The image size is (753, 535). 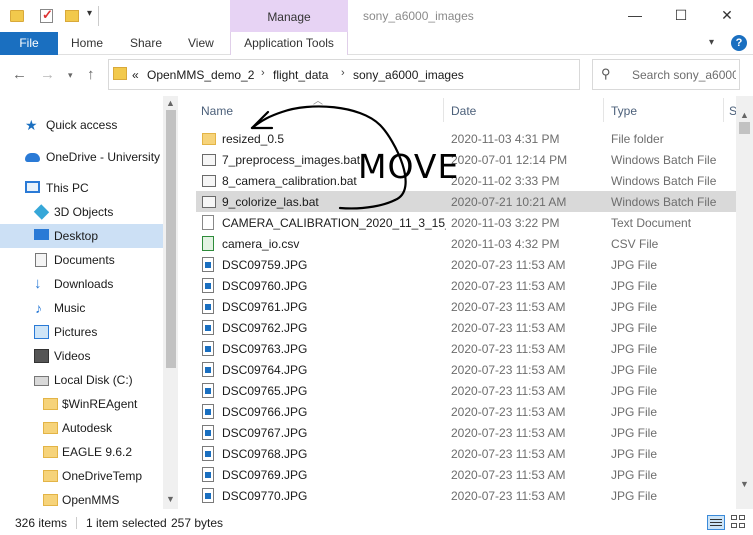 I want to click on file-name: DSC09764.JPG, so click(x=265, y=370).